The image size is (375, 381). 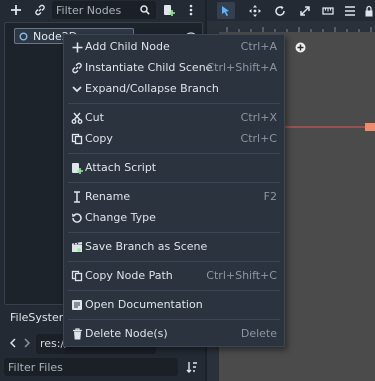 What do you see at coordinates (258, 117) in the screenshot?
I see `menu-item-shortcut: Ctrl+X` at bounding box center [258, 117].